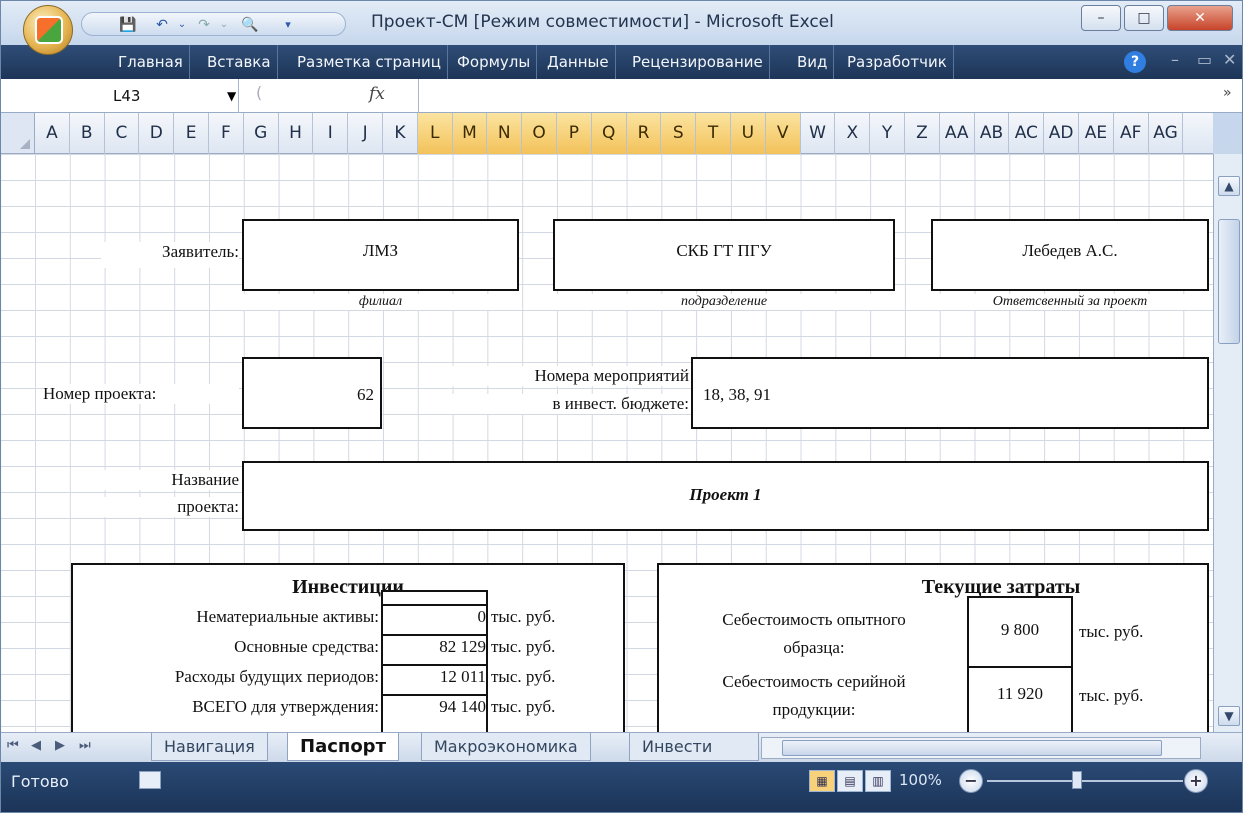  Describe the element at coordinates (331, 133) in the screenshot. I see `column-header-I: I` at that location.